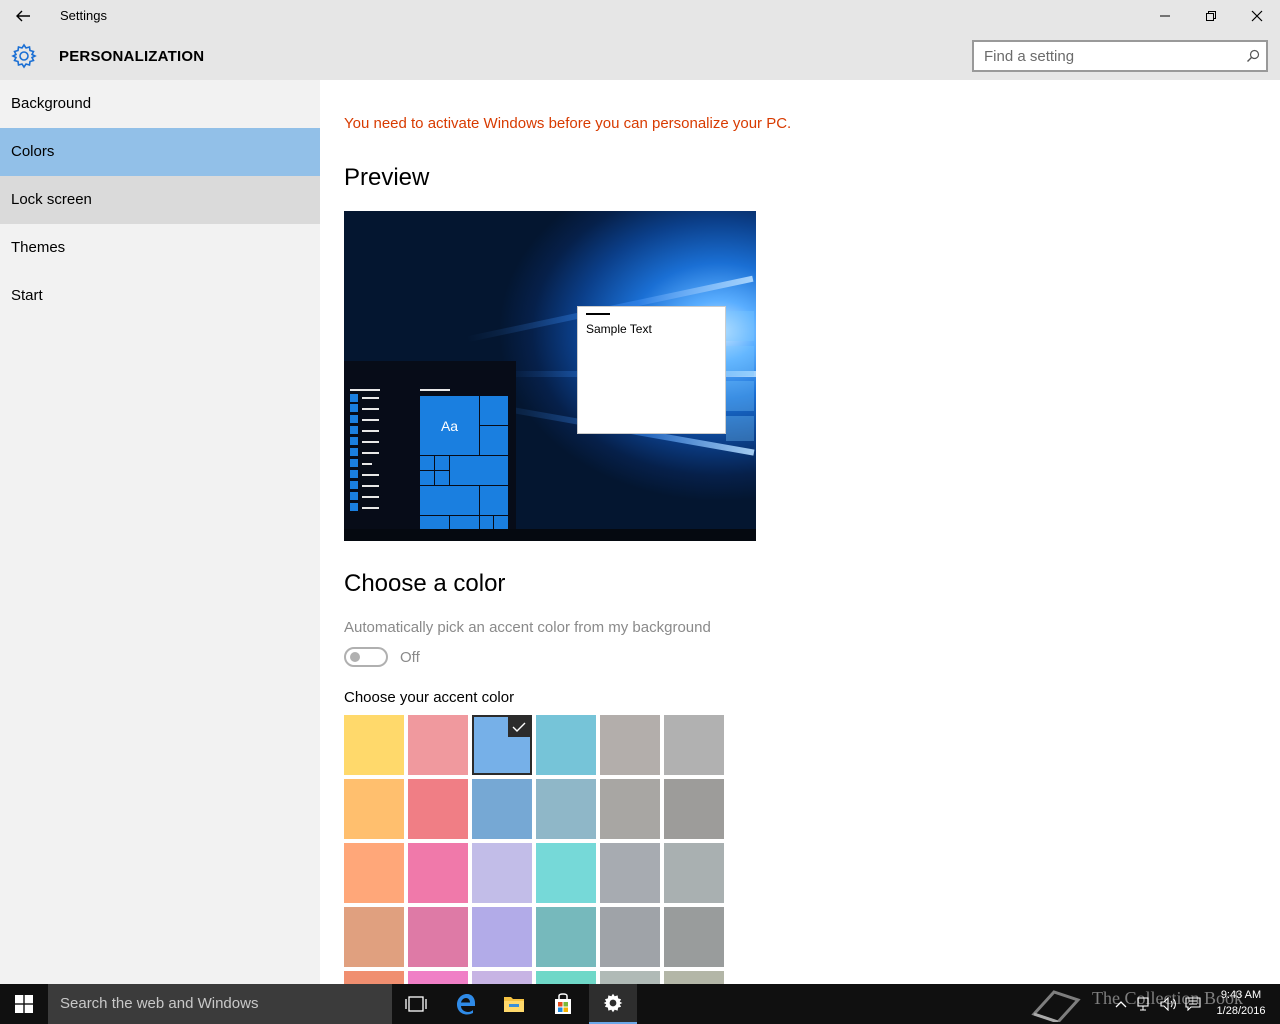  What do you see at coordinates (160, 200) in the screenshot?
I see `sidebar-item-lock-screen: Lock screen` at bounding box center [160, 200].